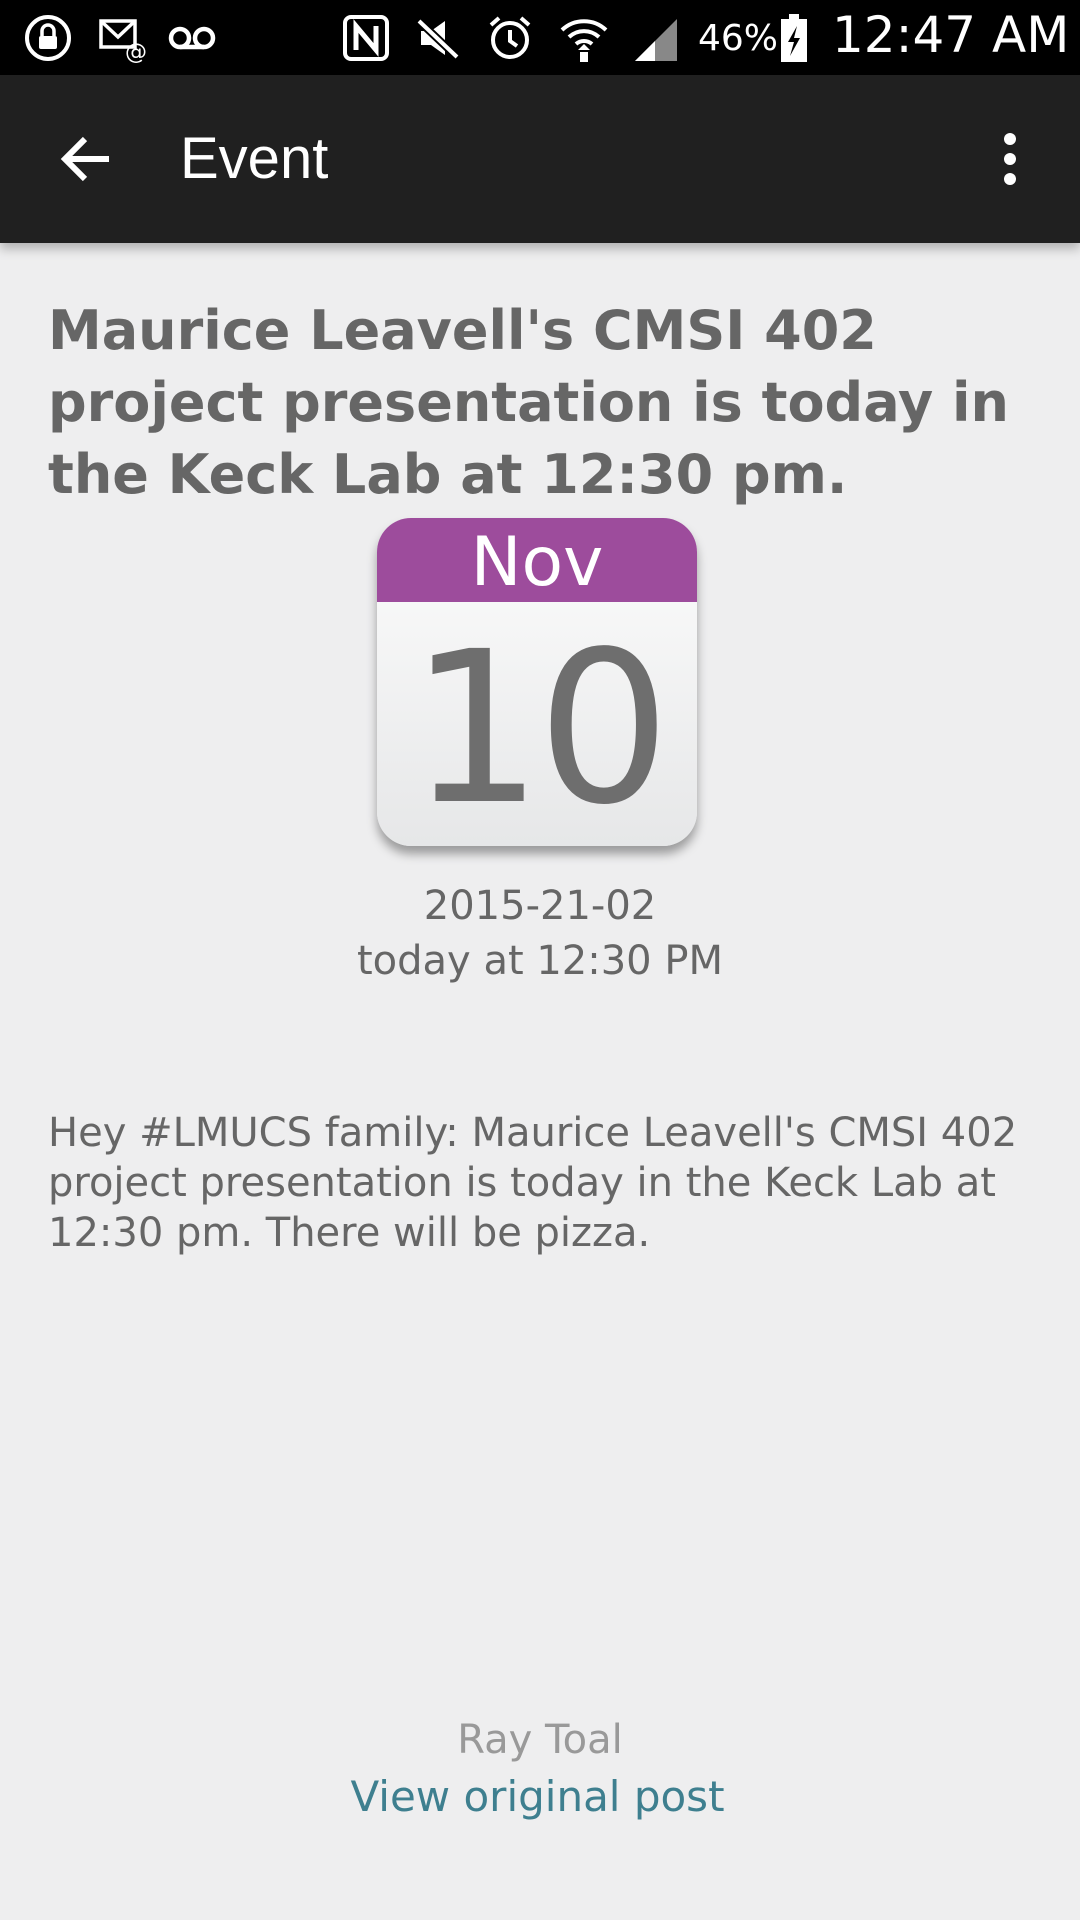 The image size is (1080, 1920). What do you see at coordinates (537, 1796) in the screenshot?
I see `view-original-post-link: View original post` at bounding box center [537, 1796].